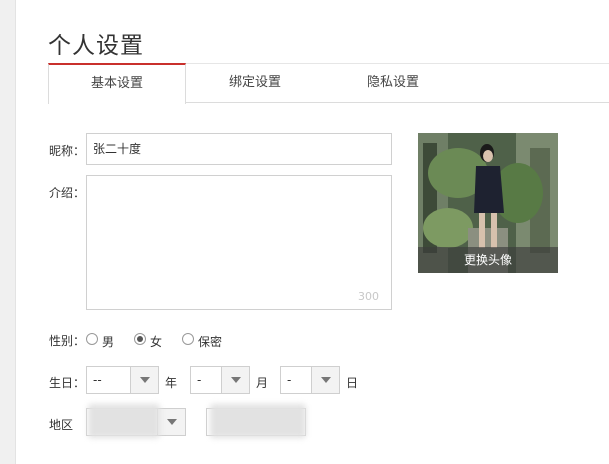 The width and height of the screenshot is (609, 464). I want to click on intro-label: 介绍：, so click(67, 193).